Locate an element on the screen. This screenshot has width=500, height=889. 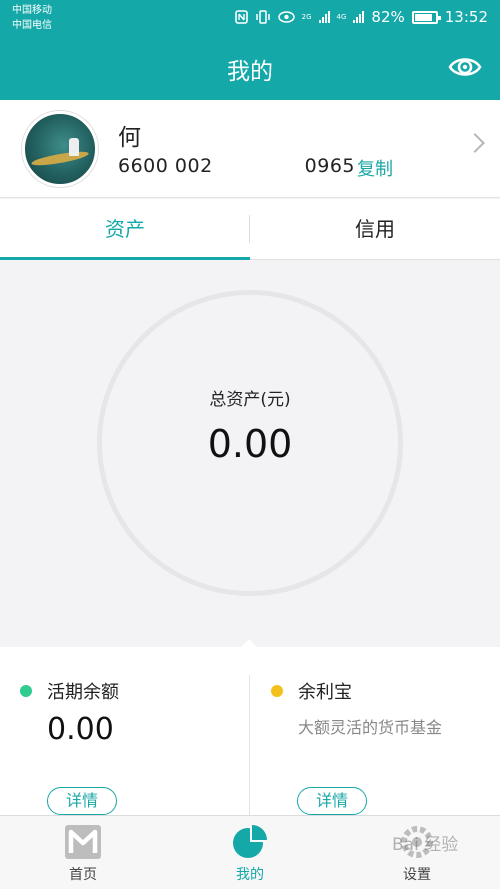
status-bar: 中国移动 中国电信 2G 4G 82% 13:52 is located at coordinates (250, 18).